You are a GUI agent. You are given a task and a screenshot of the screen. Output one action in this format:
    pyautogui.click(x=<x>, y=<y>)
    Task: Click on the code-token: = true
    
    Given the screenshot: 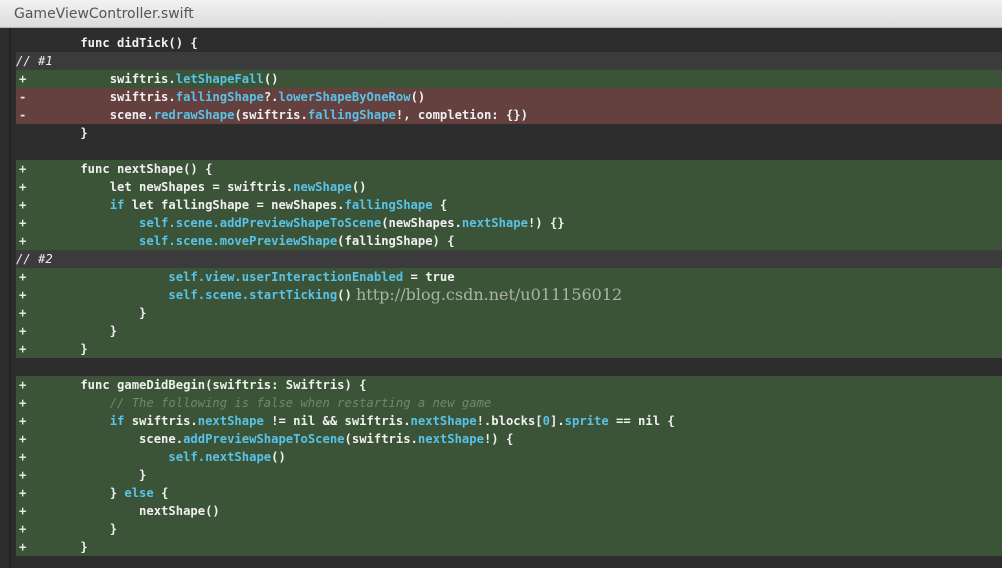 What is the action you would take?
    pyautogui.click(x=429, y=277)
    